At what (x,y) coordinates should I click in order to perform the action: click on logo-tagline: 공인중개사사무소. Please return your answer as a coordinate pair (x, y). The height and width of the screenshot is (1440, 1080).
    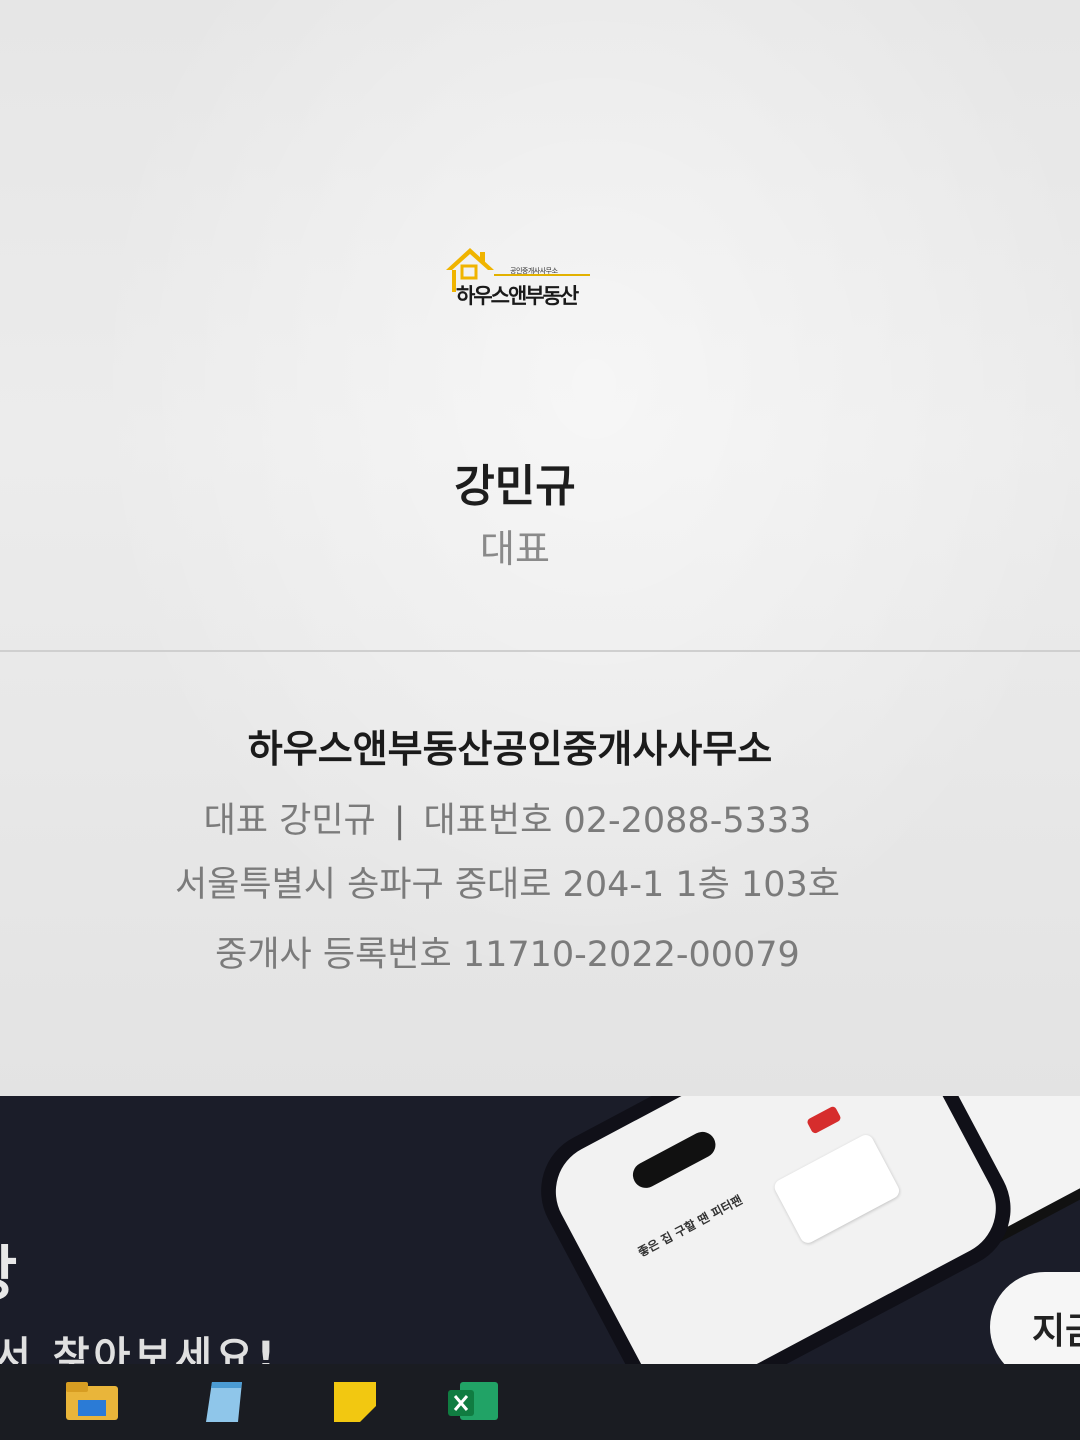
    Looking at the image, I should click on (534, 271).